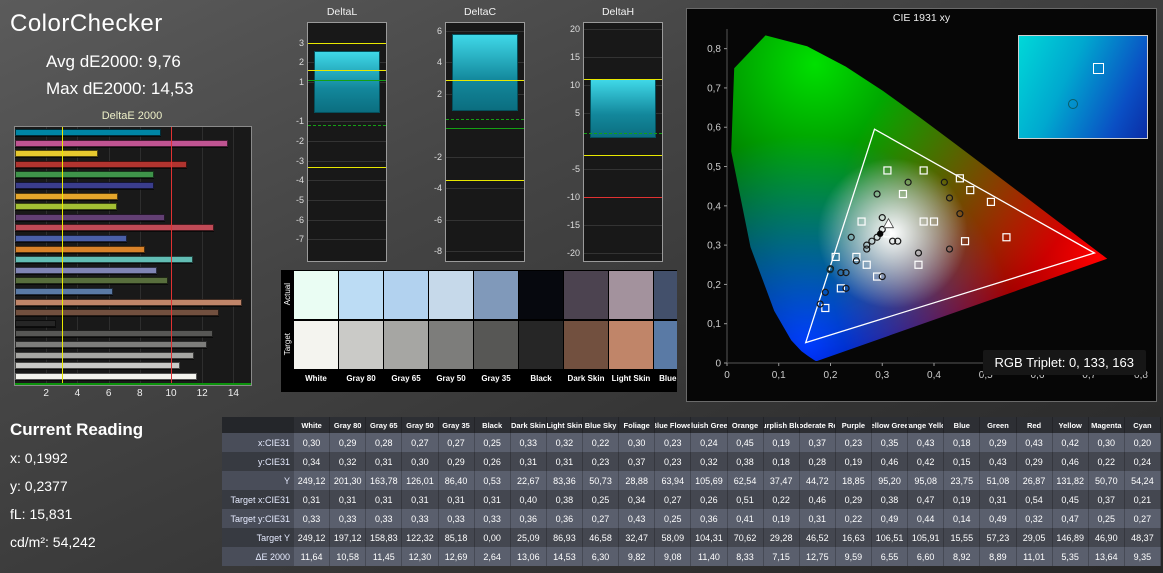  I want to click on table-cell: 0,53, so click(493, 480).